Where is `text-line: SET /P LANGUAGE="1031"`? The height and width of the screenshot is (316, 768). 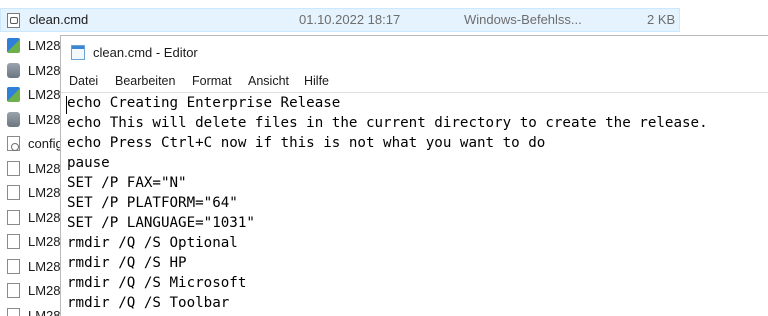 text-line: SET /P LANGUAGE="1031" is located at coordinates (161, 223).